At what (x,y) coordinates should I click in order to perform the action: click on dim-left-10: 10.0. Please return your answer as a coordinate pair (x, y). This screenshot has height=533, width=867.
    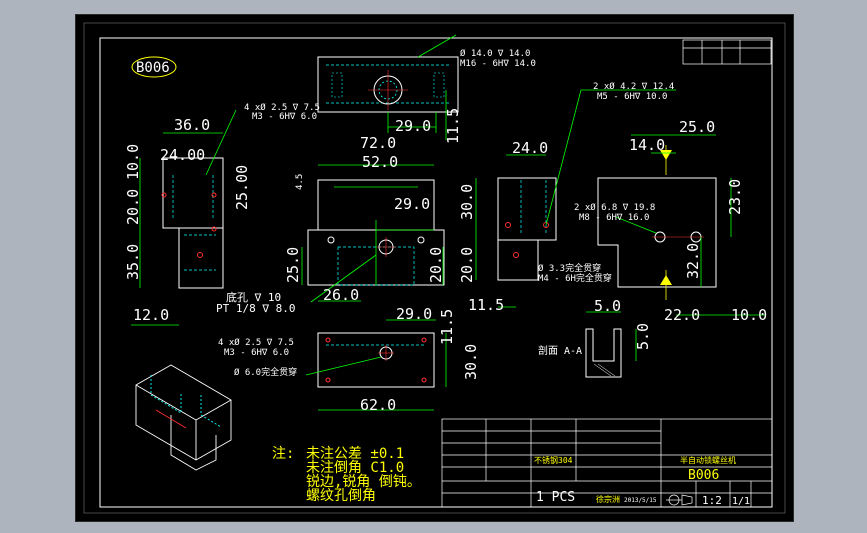
    Looking at the image, I should click on (133, 162).